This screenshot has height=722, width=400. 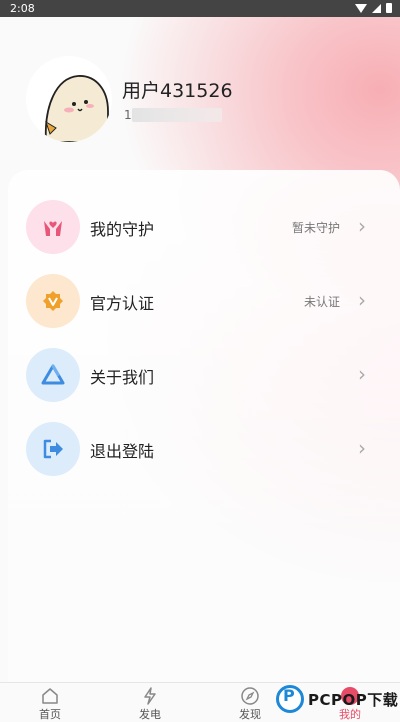 What do you see at coordinates (196, 449) in the screenshot?
I see `menu-item-logout: 退出登陆 ›` at bounding box center [196, 449].